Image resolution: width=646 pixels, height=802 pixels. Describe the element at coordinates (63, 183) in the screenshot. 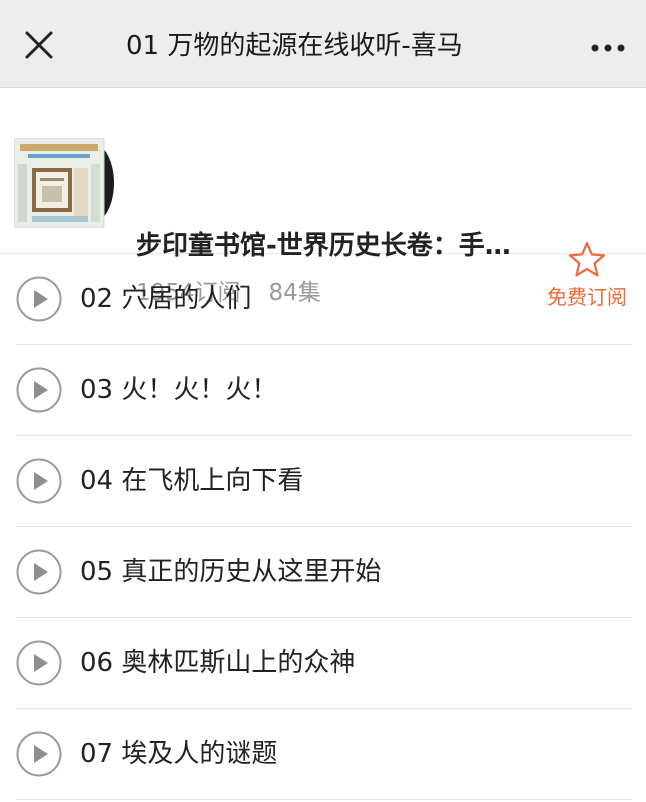

I see `album-cover-image` at that location.